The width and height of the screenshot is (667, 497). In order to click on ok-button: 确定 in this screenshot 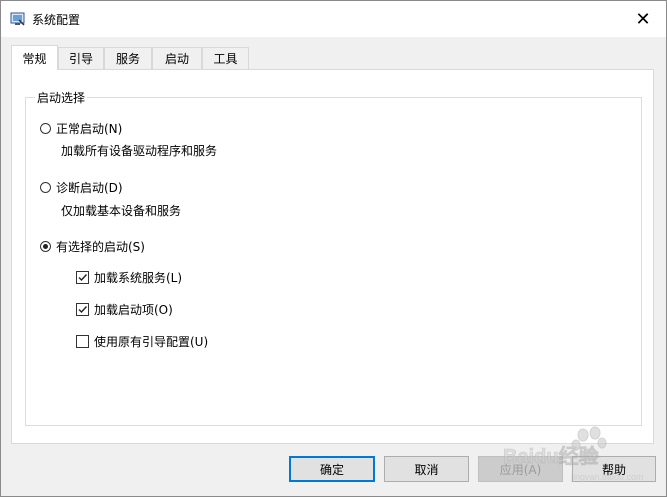, I will do `click(332, 469)`.